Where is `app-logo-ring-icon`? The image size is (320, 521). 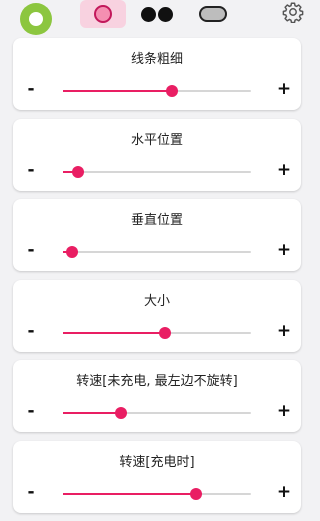
app-logo-ring-icon is located at coordinates (36, 19).